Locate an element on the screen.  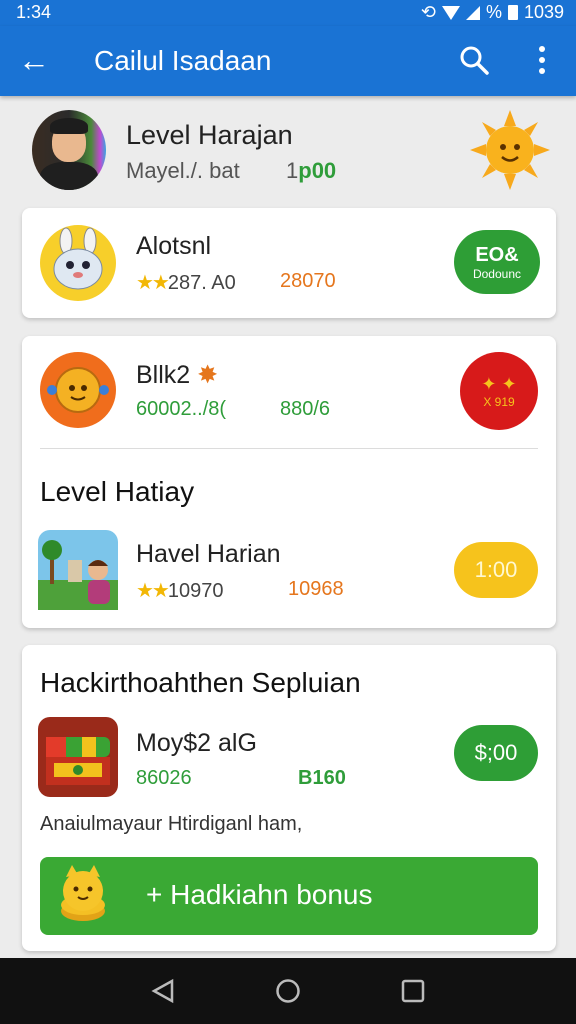
more-vert-icon is located at coordinates (542, 60).